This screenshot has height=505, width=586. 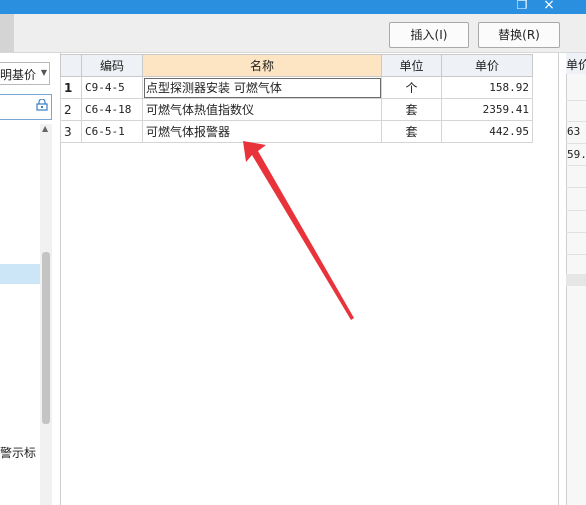 I want to click on annotation-arrow-overlay, so click(x=298, y=230).